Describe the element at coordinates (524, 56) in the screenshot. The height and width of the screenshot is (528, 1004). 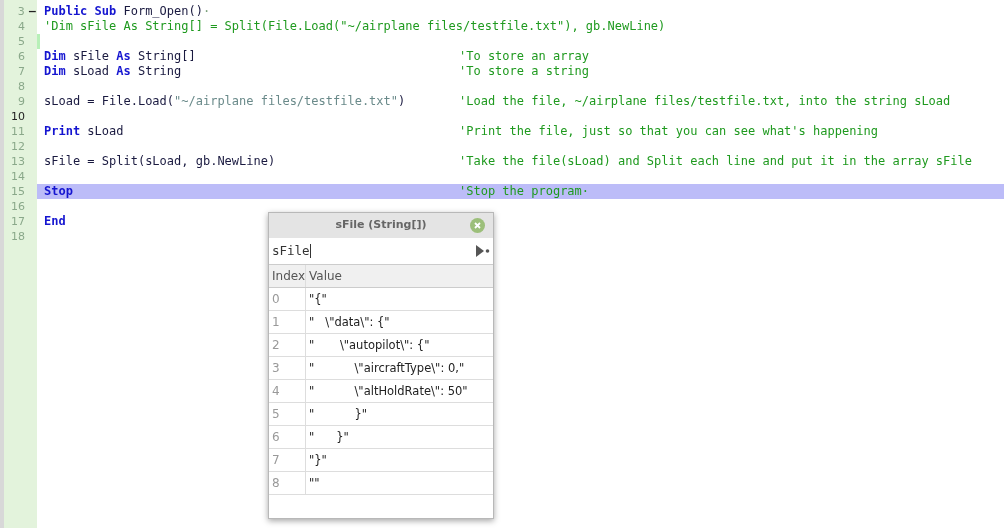
I see `code-comment: 'To store an array` at that location.